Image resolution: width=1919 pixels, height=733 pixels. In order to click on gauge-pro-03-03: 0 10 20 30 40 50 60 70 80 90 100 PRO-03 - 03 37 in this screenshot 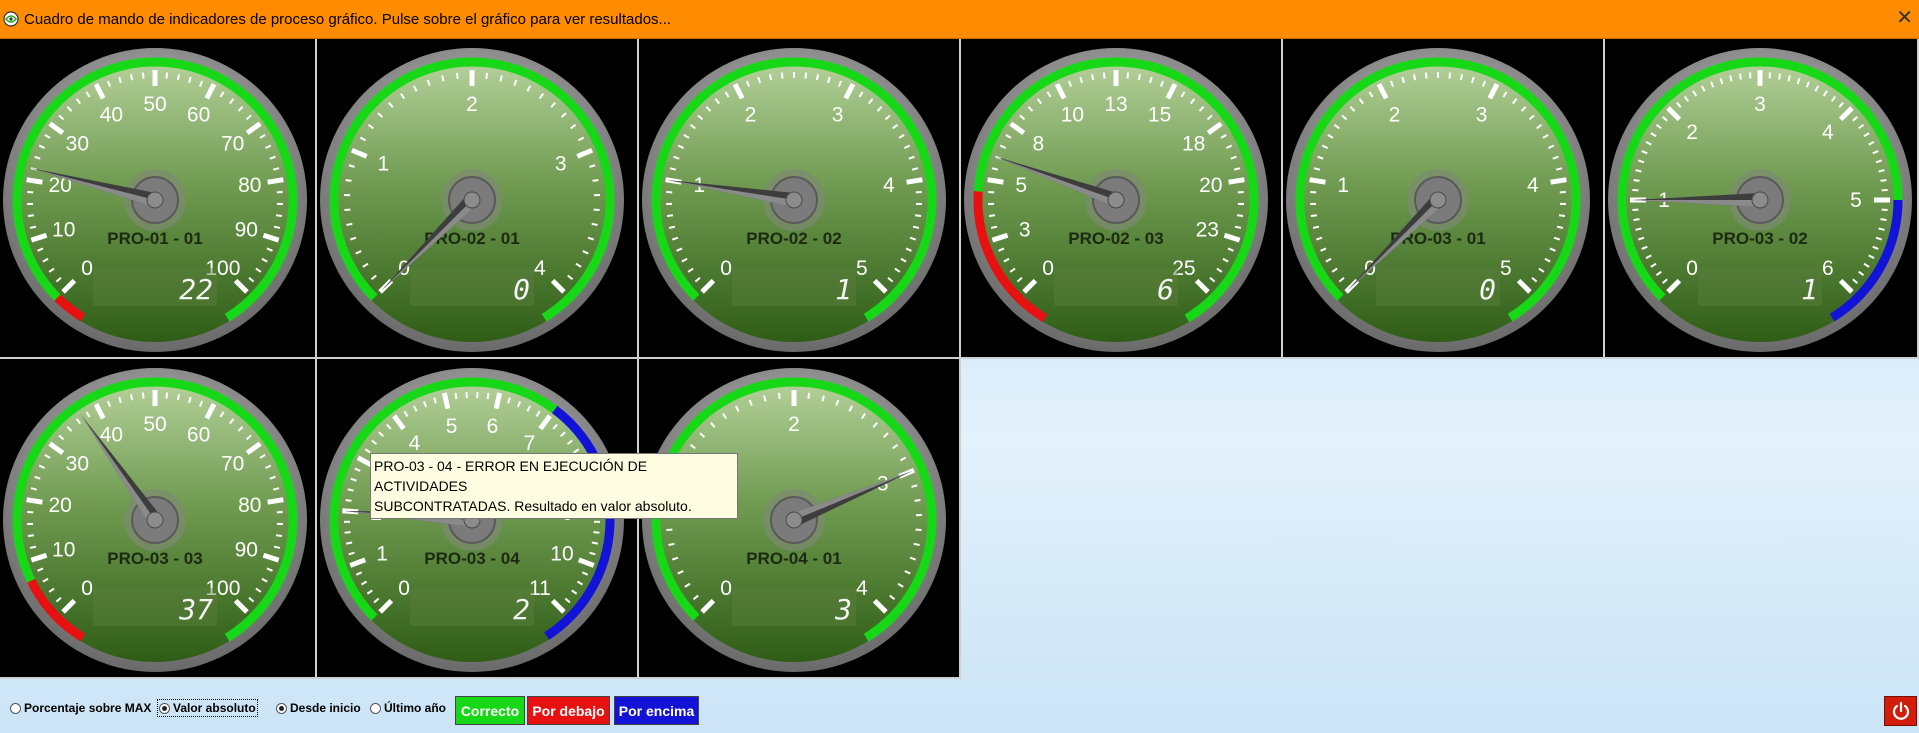, I will do `click(158, 519)`.